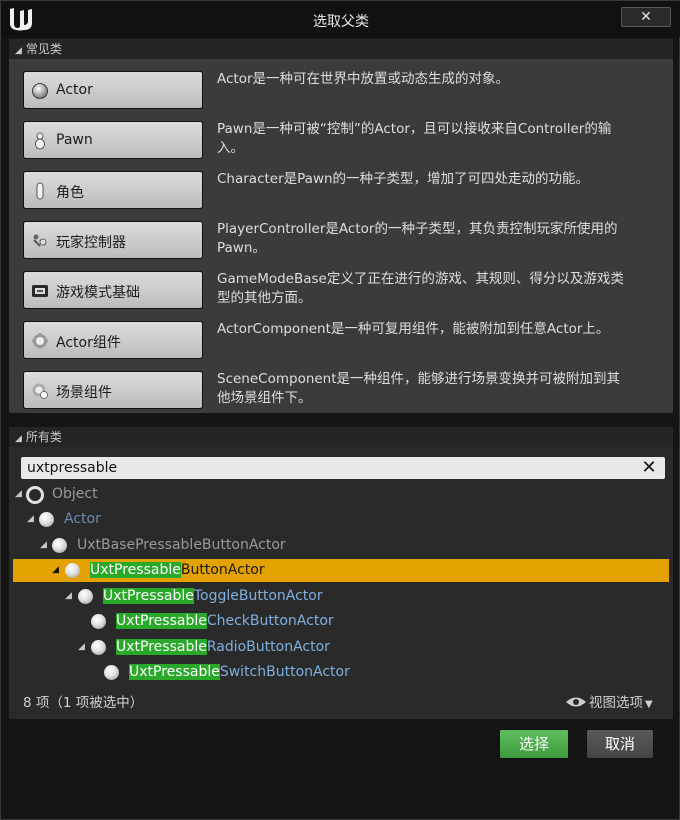 The height and width of the screenshot is (820, 680). Describe the element at coordinates (82, 519) in the screenshot. I see `tree-label-actor: Actor` at that location.